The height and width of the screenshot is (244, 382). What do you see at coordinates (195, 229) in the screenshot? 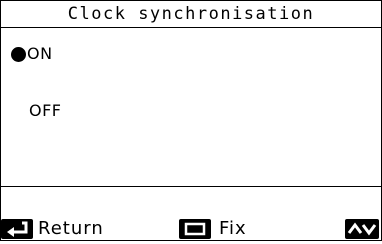
I see `square-button-icon` at bounding box center [195, 229].